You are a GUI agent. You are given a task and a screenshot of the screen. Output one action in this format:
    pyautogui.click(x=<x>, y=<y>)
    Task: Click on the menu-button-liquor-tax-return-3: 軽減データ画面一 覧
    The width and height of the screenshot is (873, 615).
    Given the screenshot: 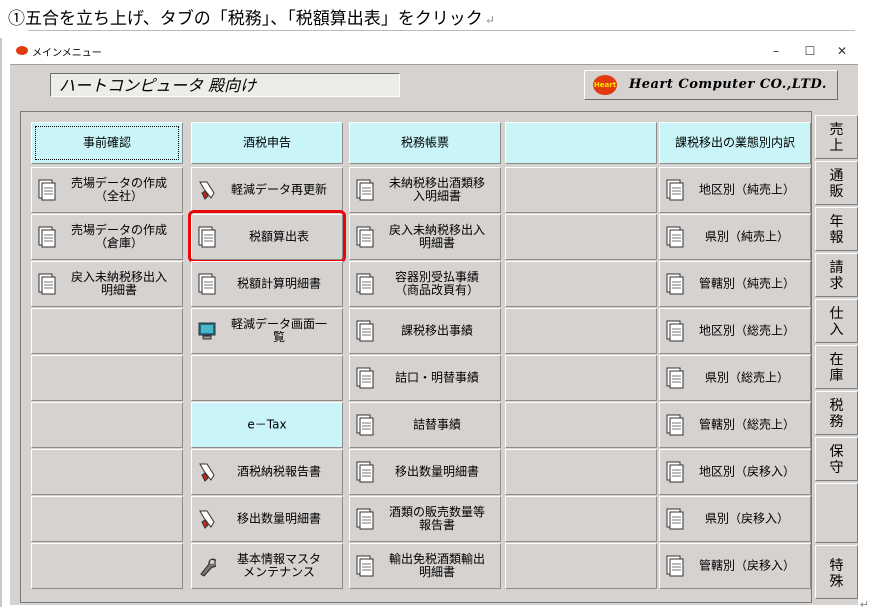 What is the action you would take?
    pyautogui.click(x=267, y=331)
    